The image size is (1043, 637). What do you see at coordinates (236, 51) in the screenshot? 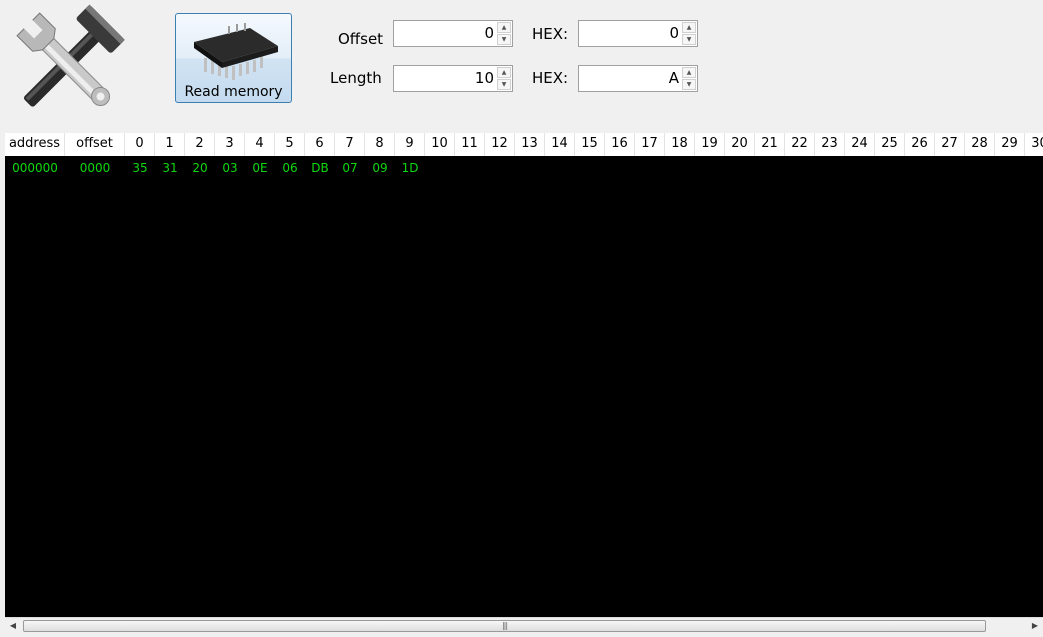
I see `memory-chip-icon` at bounding box center [236, 51].